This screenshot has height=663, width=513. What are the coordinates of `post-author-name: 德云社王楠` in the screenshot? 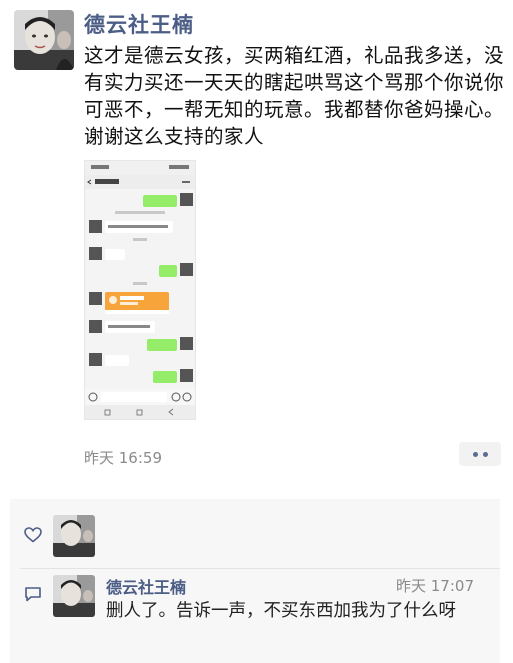 It's located at (139, 24).